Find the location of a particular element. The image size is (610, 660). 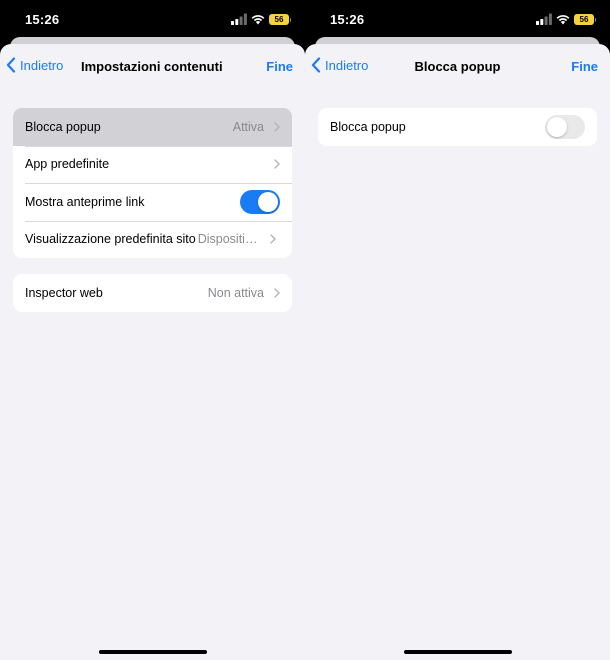

row-value: Non attiva is located at coordinates (235, 292).